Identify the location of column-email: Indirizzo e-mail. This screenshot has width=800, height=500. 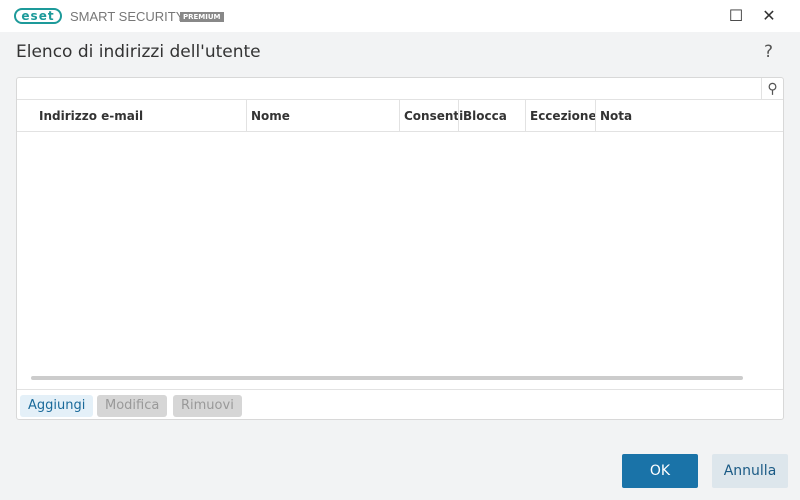
(131, 116).